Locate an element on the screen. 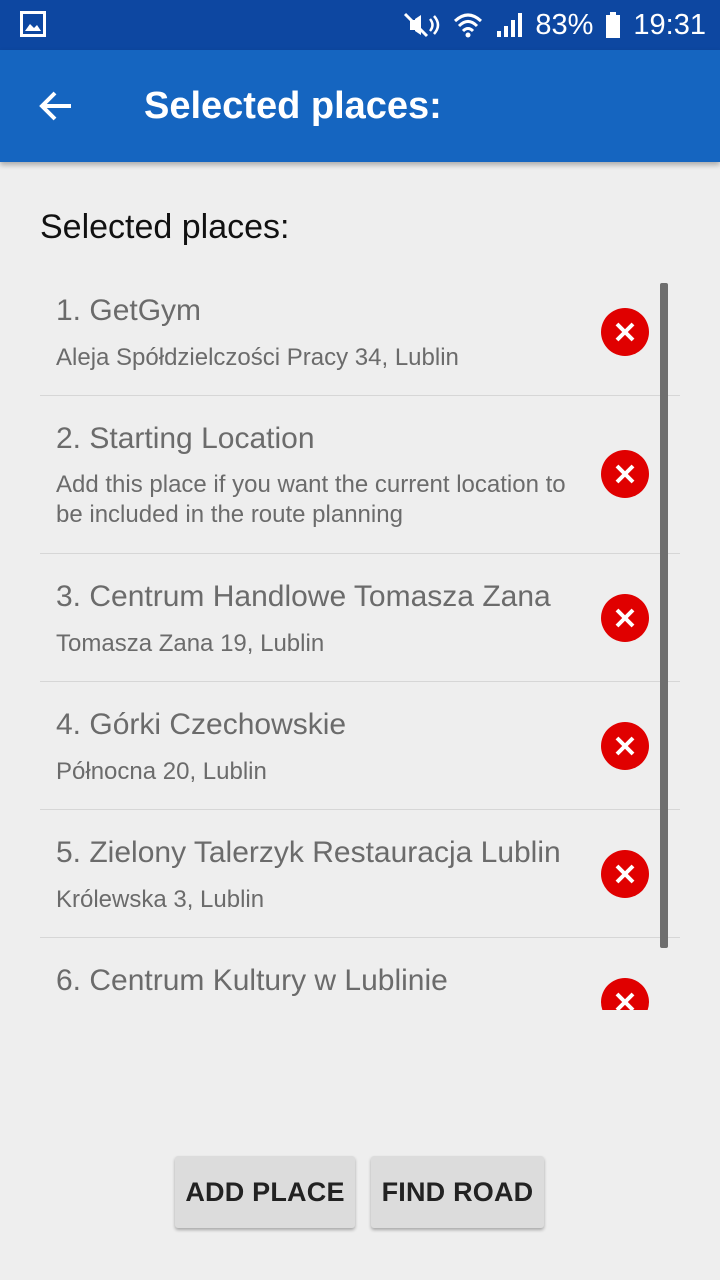 This screenshot has height=1280, width=720. place-title: 4. Górki Czechowskie is located at coordinates (201, 724).